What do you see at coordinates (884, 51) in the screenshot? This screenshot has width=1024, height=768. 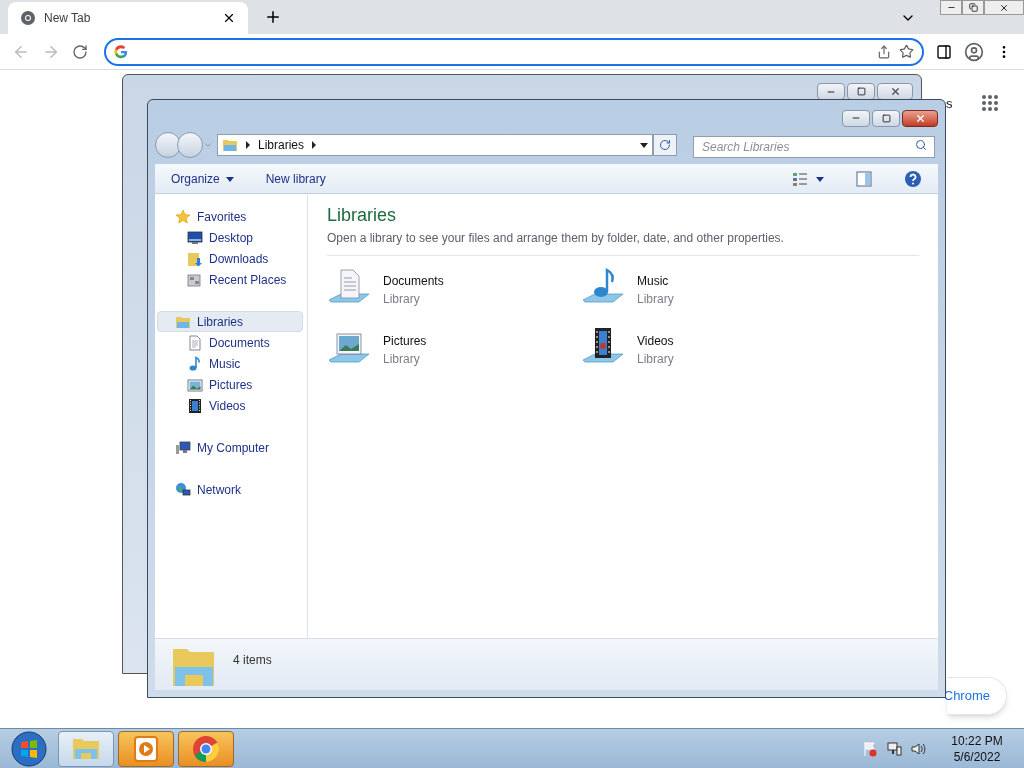 I see `share-icon` at bounding box center [884, 51].